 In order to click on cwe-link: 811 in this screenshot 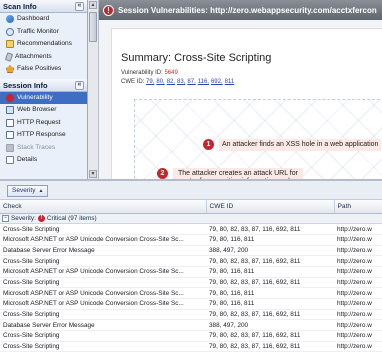, I will do `click(230, 82)`.